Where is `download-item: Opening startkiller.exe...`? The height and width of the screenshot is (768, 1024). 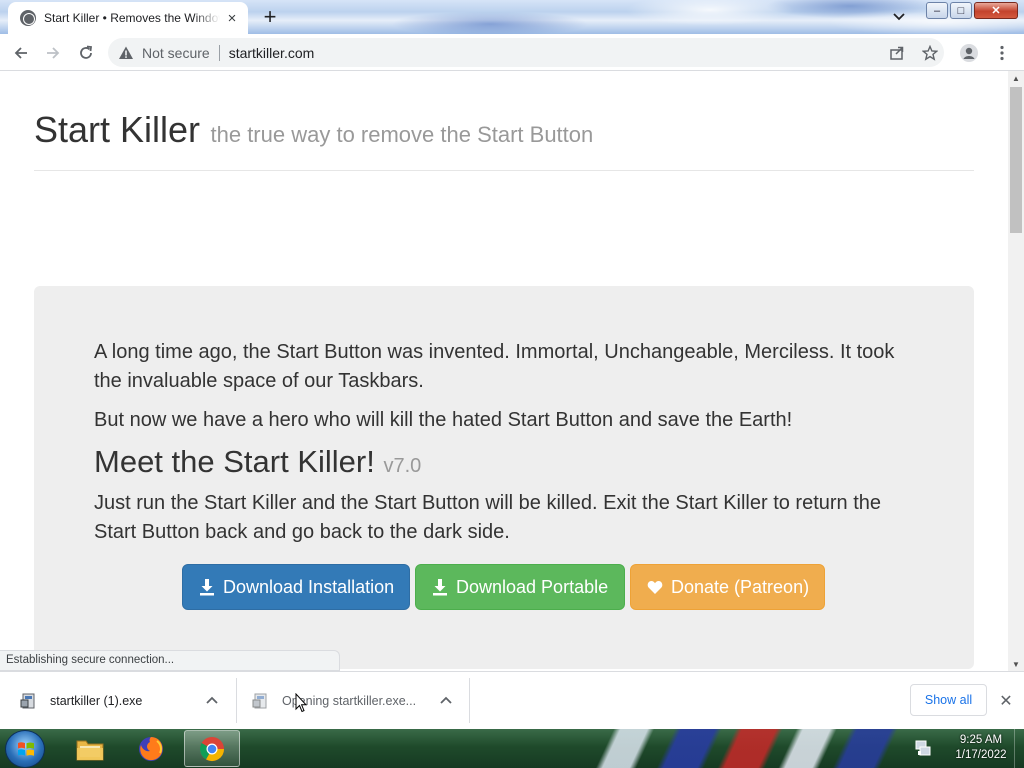 download-item: Opening startkiller.exe... is located at coordinates (357, 700).